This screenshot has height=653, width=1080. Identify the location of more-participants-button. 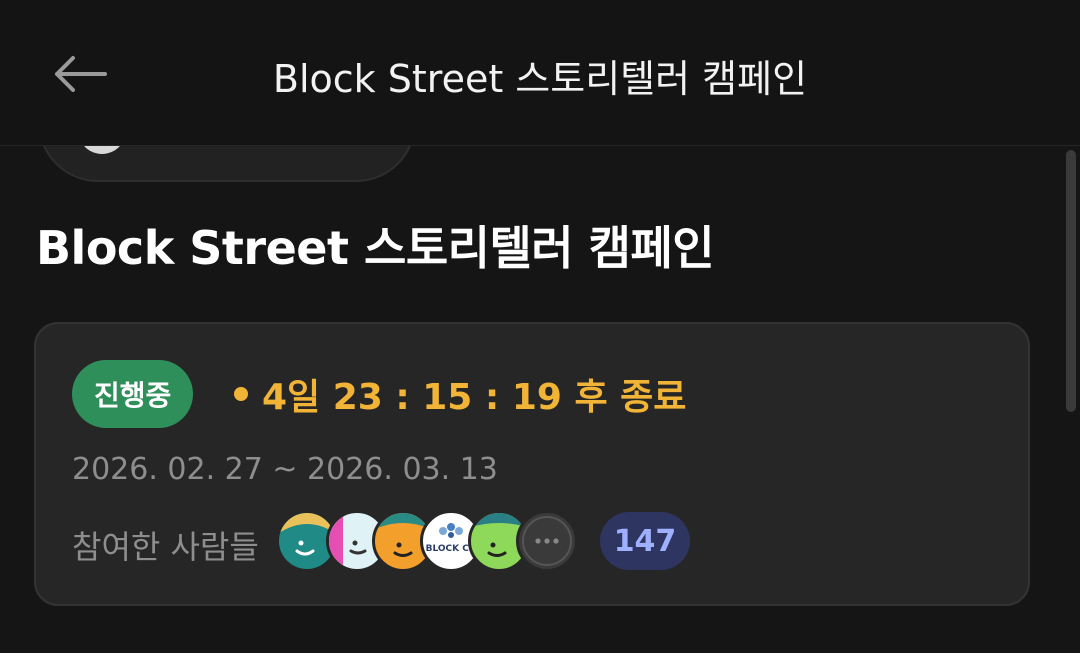
(547, 541).